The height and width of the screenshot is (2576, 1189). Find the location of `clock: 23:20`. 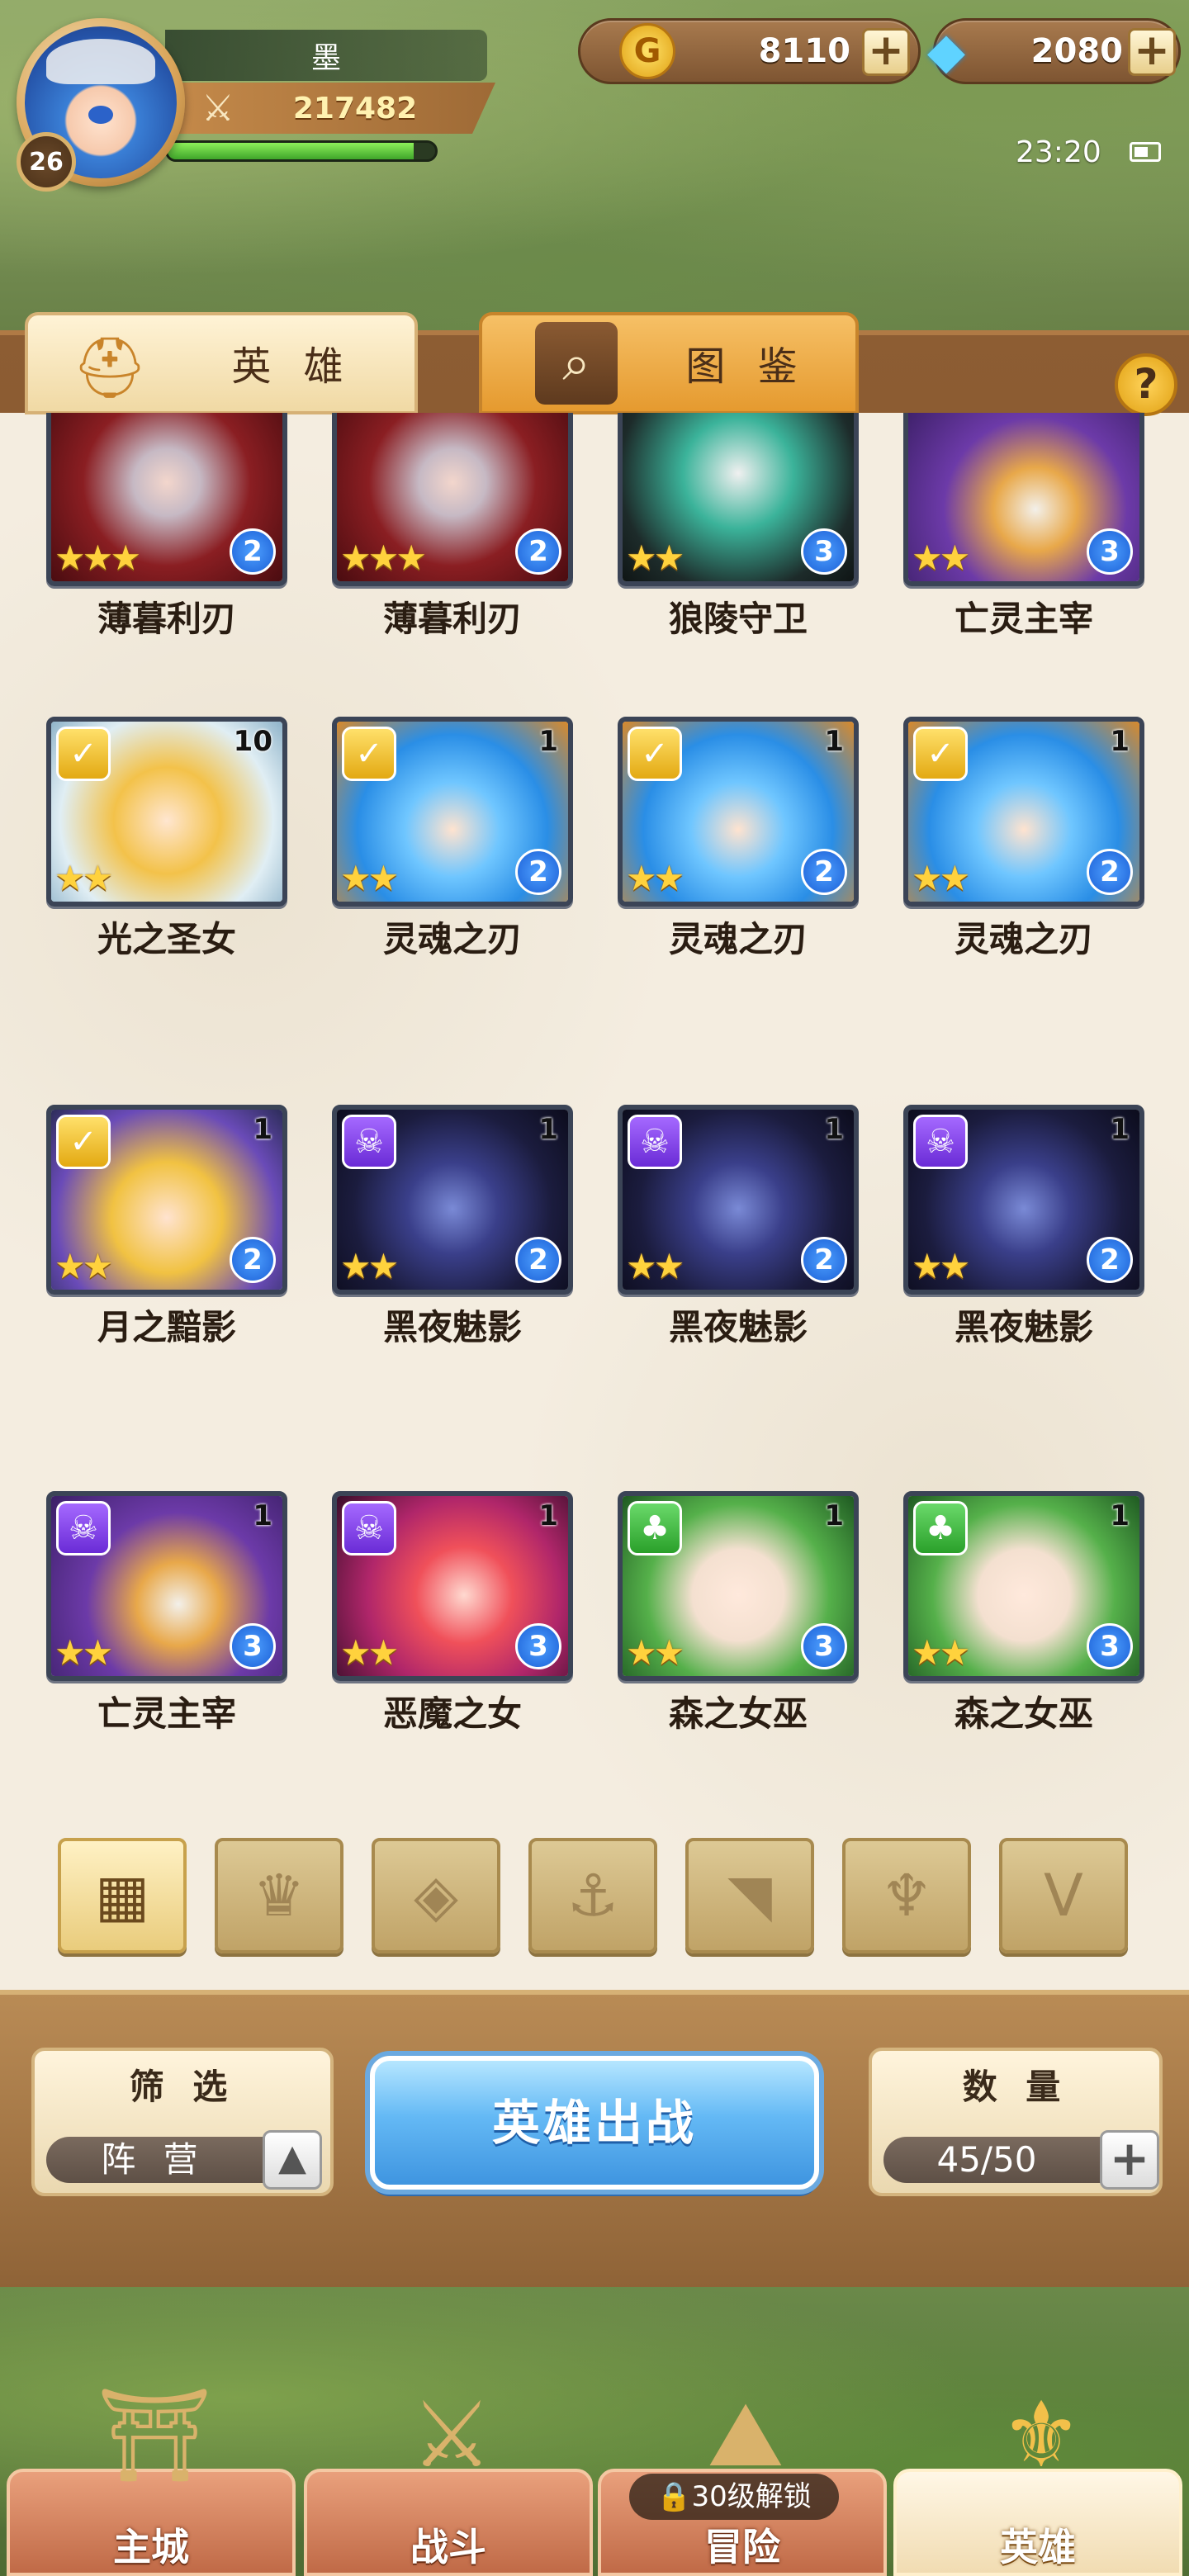

clock: 23:20 is located at coordinates (1058, 152).